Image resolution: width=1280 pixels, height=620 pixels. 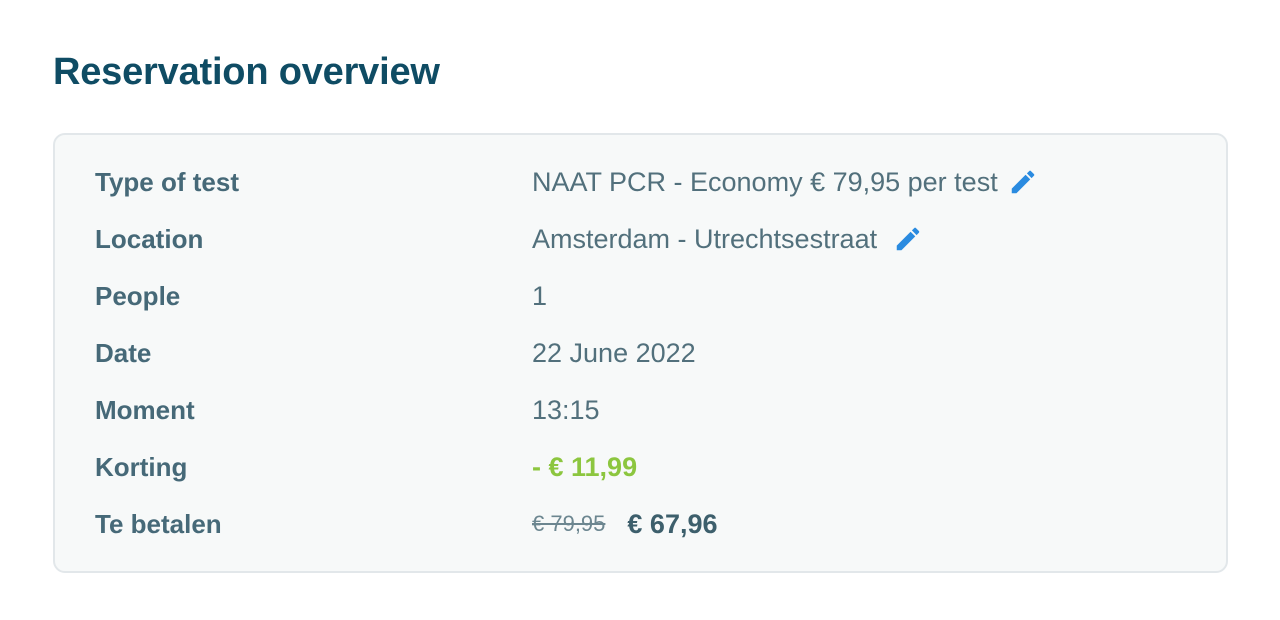 What do you see at coordinates (672, 523) in the screenshot?
I see `new-price: € 67,96` at bounding box center [672, 523].